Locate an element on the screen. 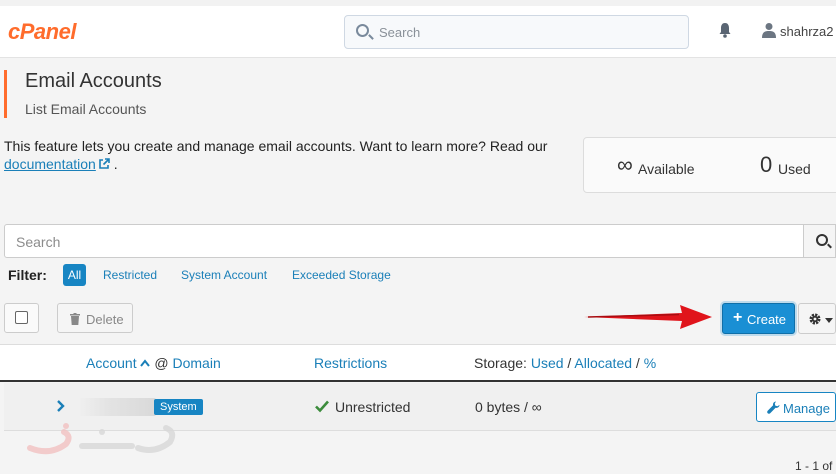 The height and width of the screenshot is (474, 836). chevron-right-icon is located at coordinates (61, 406).